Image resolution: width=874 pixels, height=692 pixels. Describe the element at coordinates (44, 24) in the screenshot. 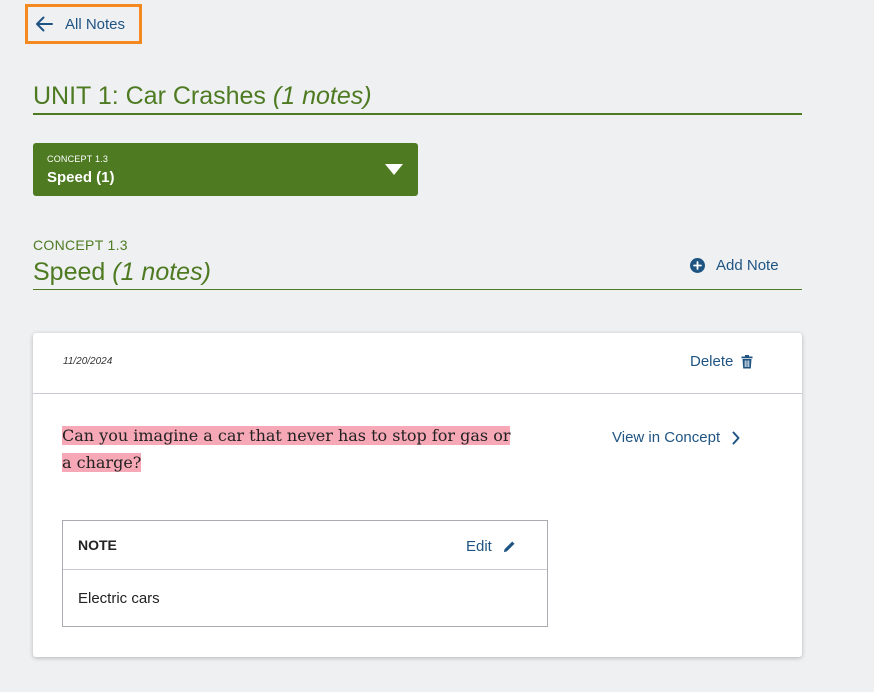

I see `arrow-left-icon` at that location.